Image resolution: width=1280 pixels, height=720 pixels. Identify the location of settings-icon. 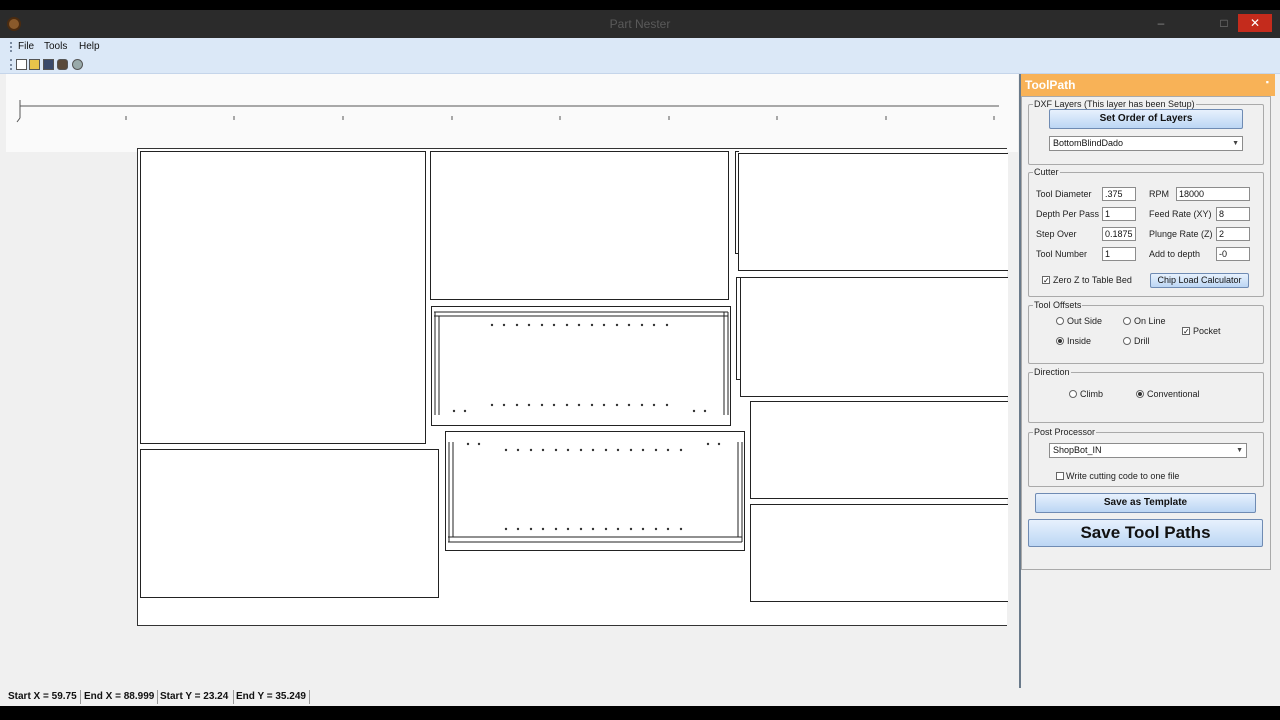
(77, 64).